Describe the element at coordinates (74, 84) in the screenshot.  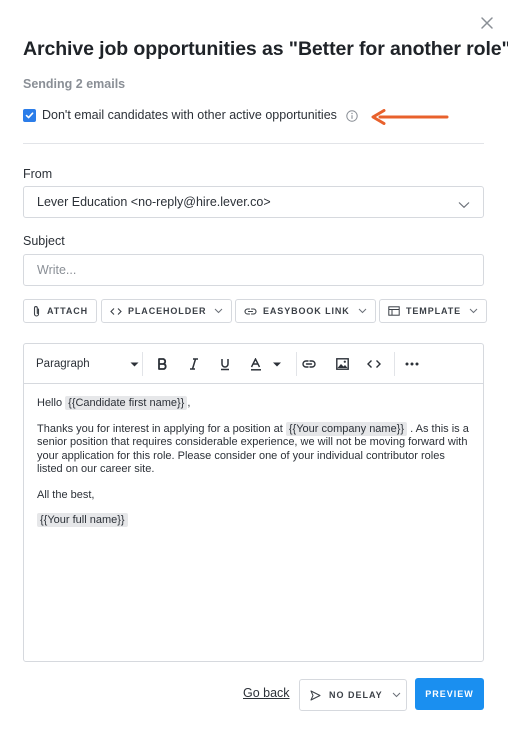
I see `email-count: Sending 2 emails` at that location.